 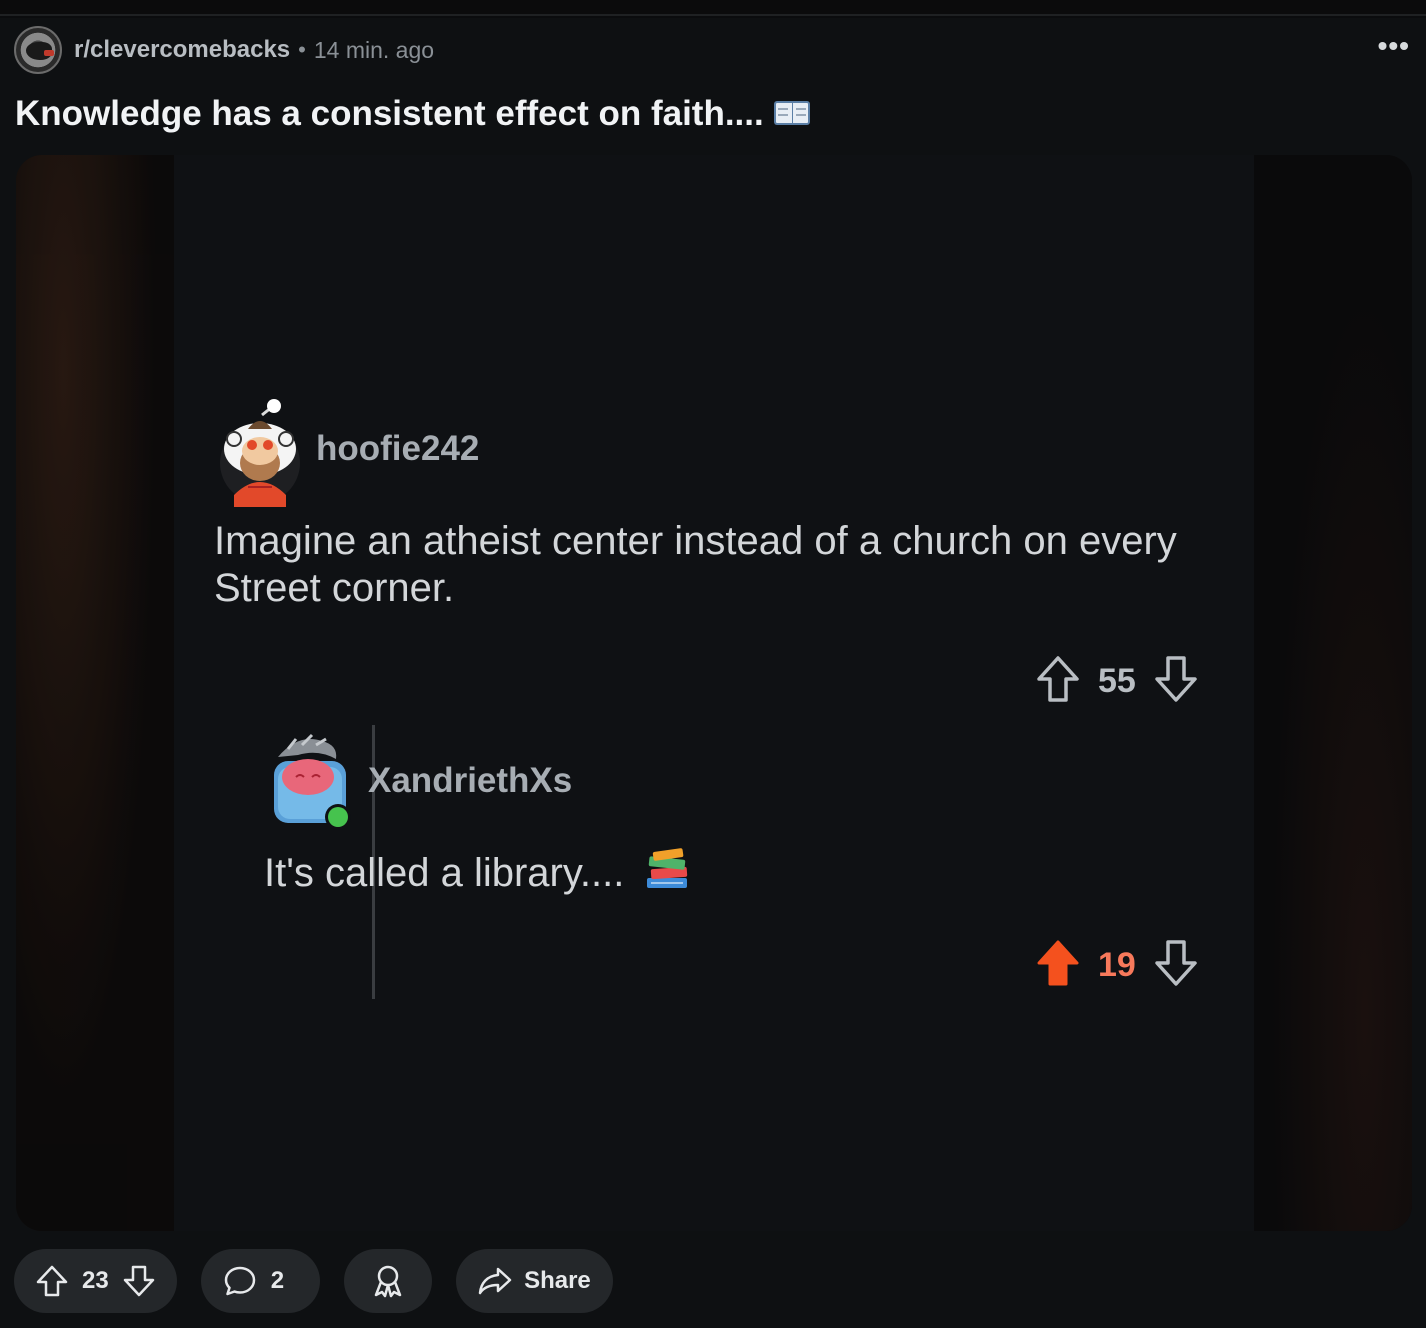 What do you see at coordinates (495, 1281) in the screenshot?
I see `share-icon` at bounding box center [495, 1281].